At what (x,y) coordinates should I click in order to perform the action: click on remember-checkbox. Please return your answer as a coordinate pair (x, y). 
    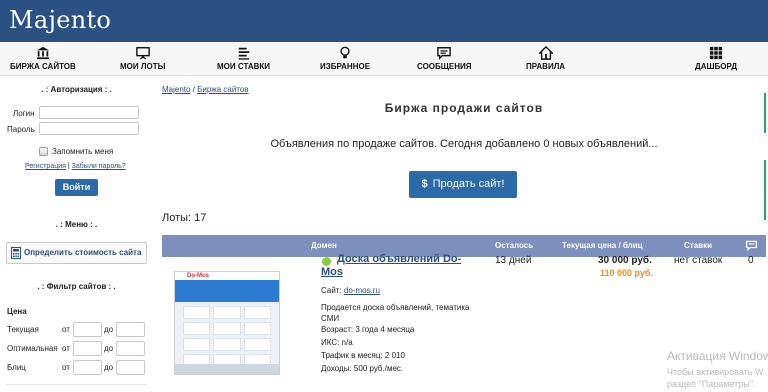
    Looking at the image, I should click on (43, 151).